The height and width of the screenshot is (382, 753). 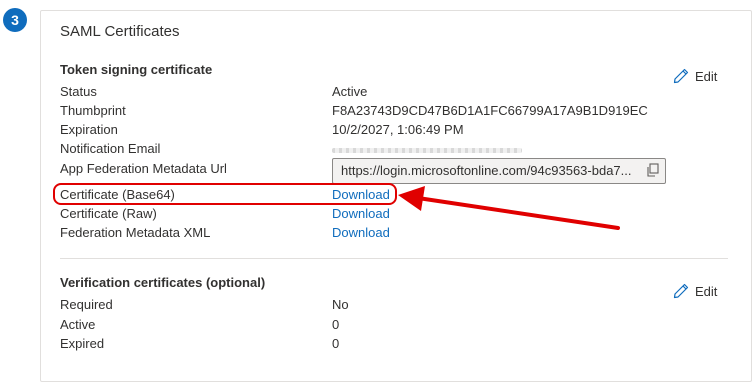 What do you see at coordinates (78, 324) in the screenshot?
I see `active-label: Active` at bounding box center [78, 324].